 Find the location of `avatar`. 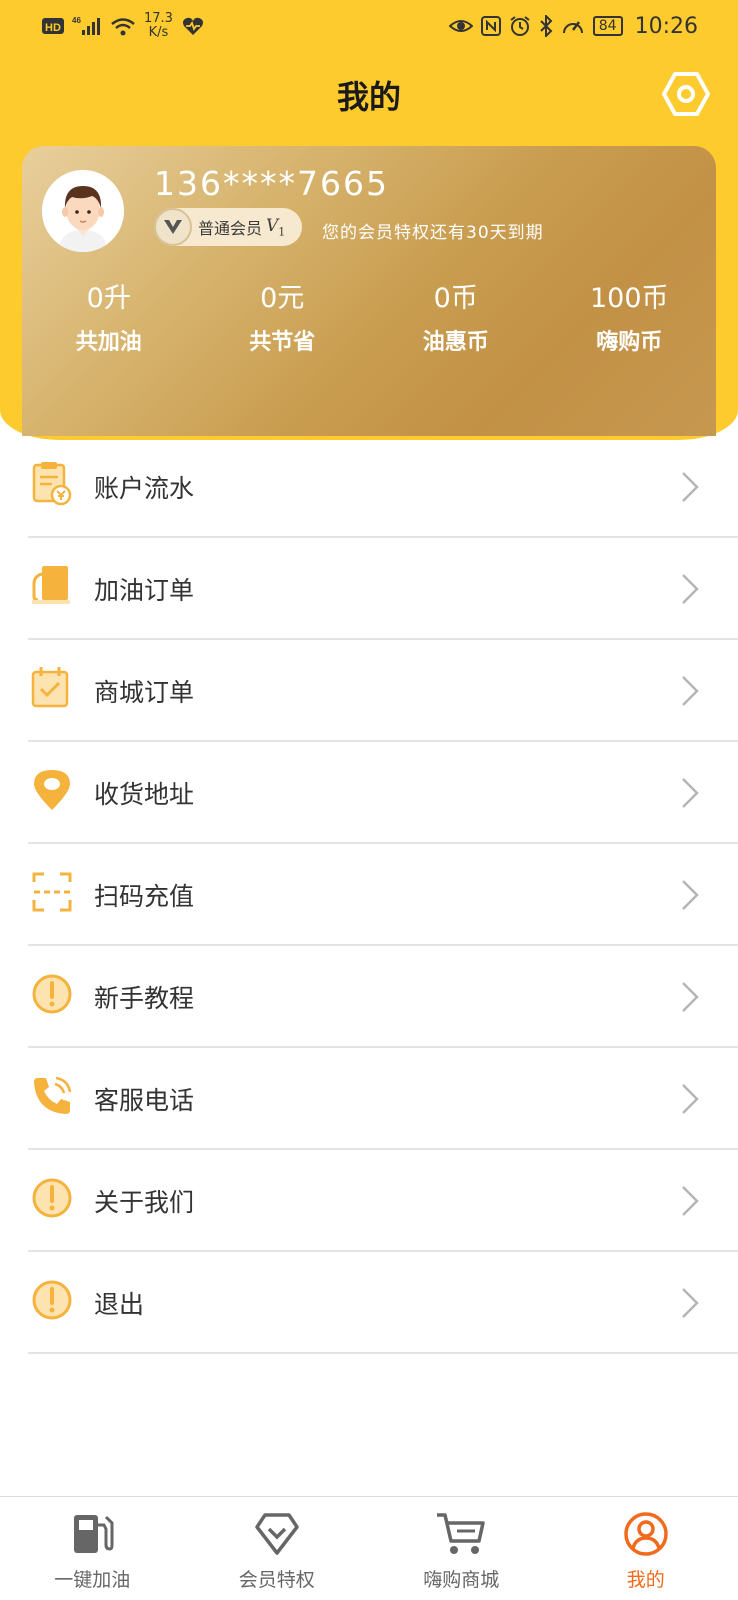

avatar is located at coordinates (83, 211).